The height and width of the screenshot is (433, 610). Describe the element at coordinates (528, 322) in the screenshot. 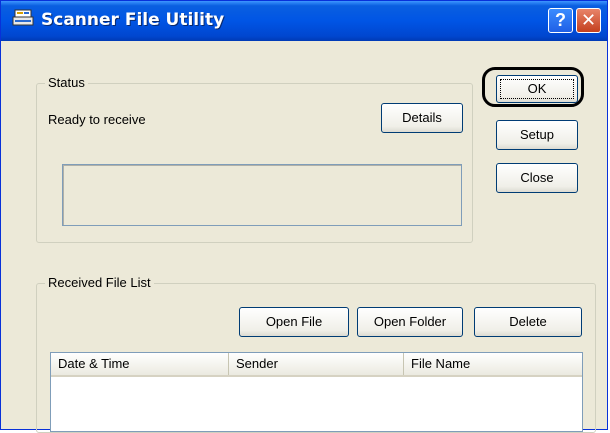

I see `delete-button: Delete` at that location.